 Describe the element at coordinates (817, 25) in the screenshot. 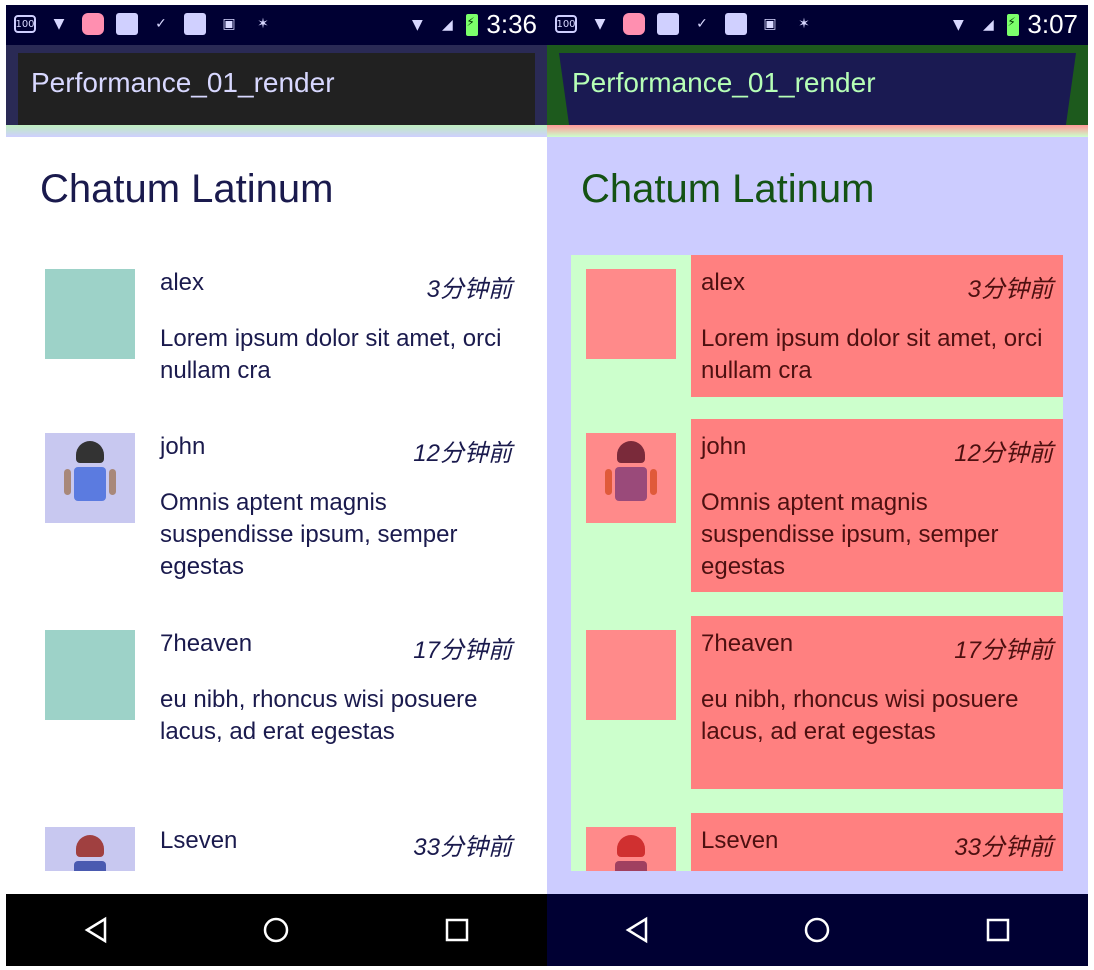

I see `status-bar: 100 ▼ ✓ ▣ ✶ ▼ ◢ 3:07` at that location.